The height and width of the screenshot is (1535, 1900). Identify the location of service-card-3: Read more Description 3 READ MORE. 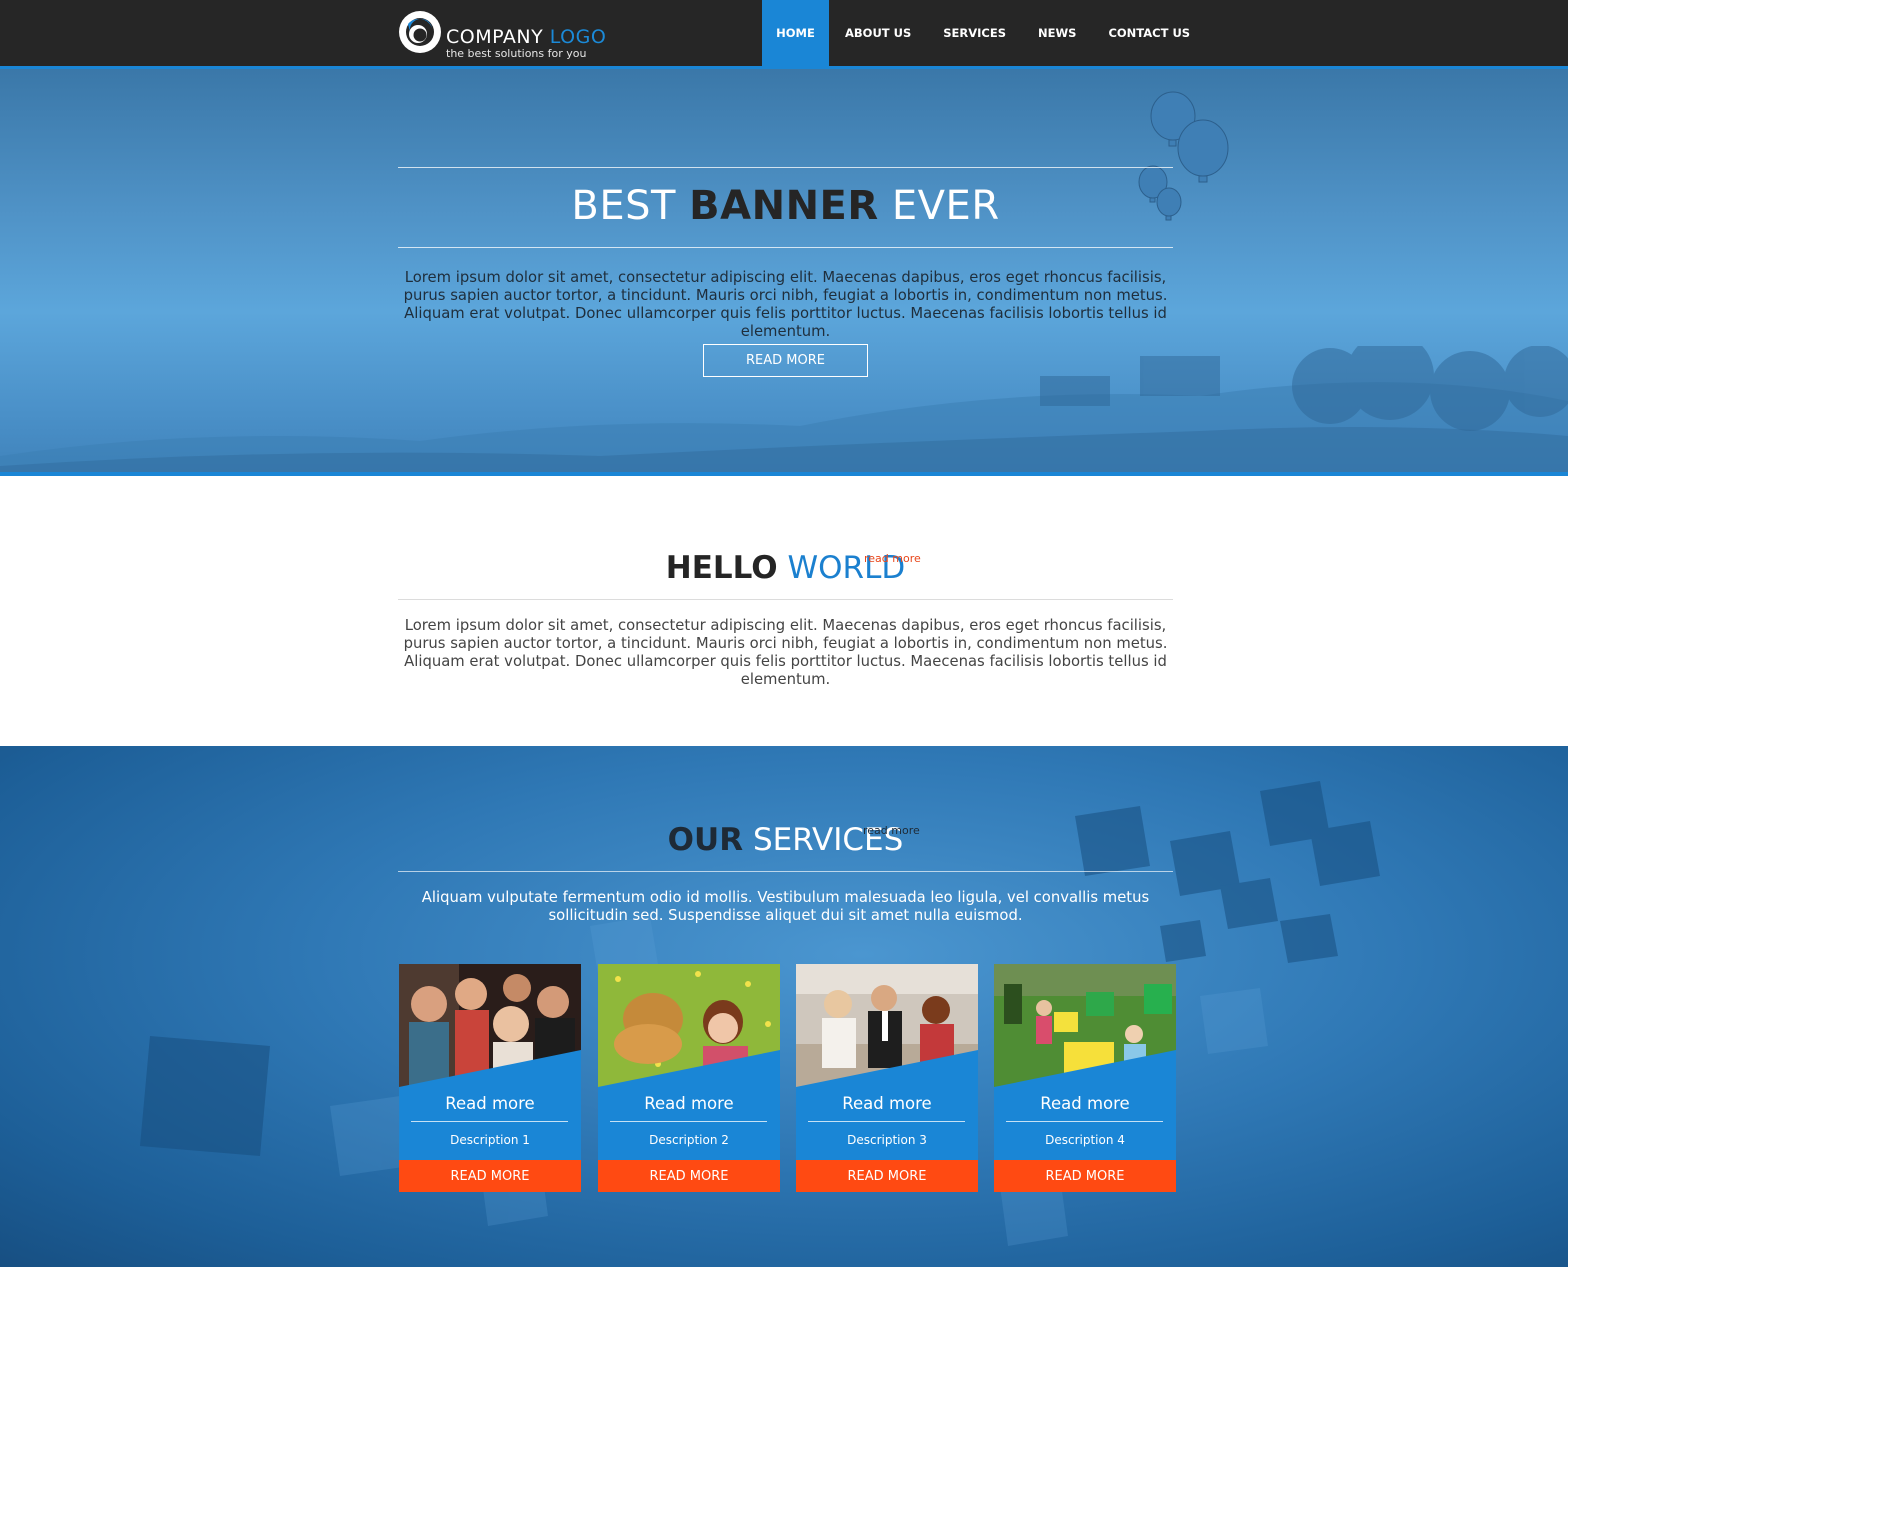
(887, 1078).